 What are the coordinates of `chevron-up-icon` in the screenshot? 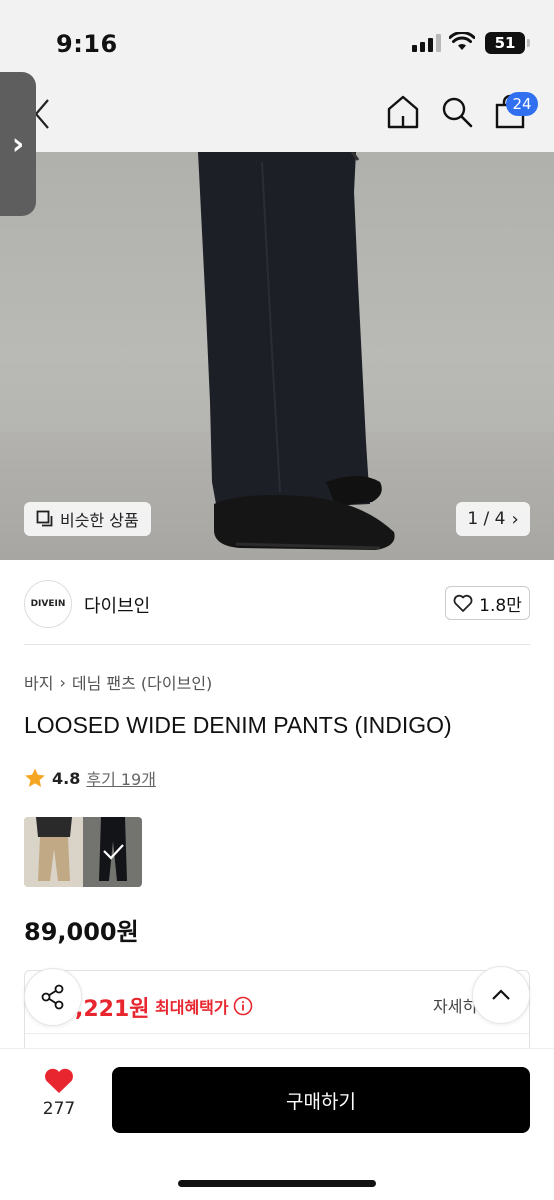 It's located at (501, 994).